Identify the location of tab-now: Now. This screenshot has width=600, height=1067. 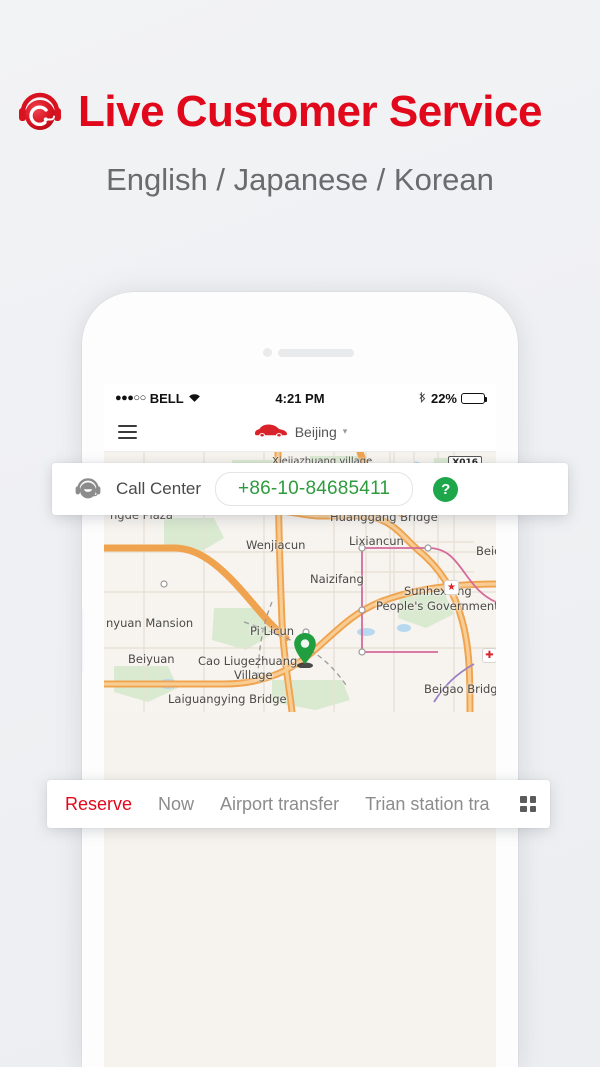
(176, 804).